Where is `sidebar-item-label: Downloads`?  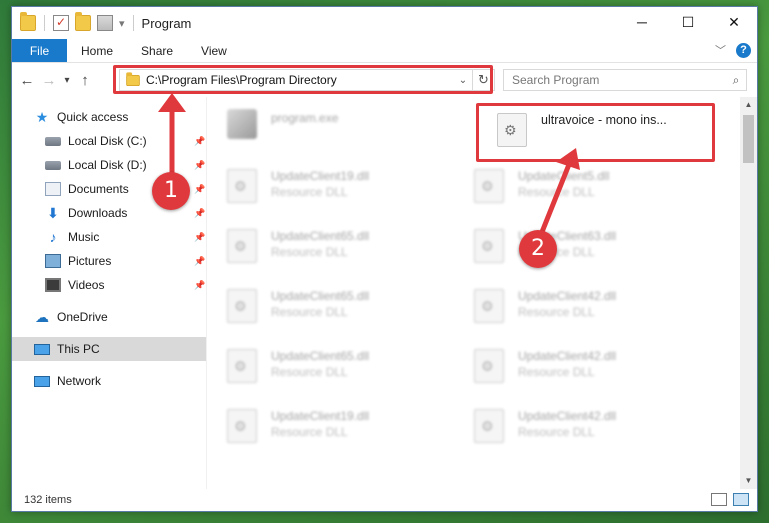 sidebar-item-label: Downloads is located at coordinates (98, 213).